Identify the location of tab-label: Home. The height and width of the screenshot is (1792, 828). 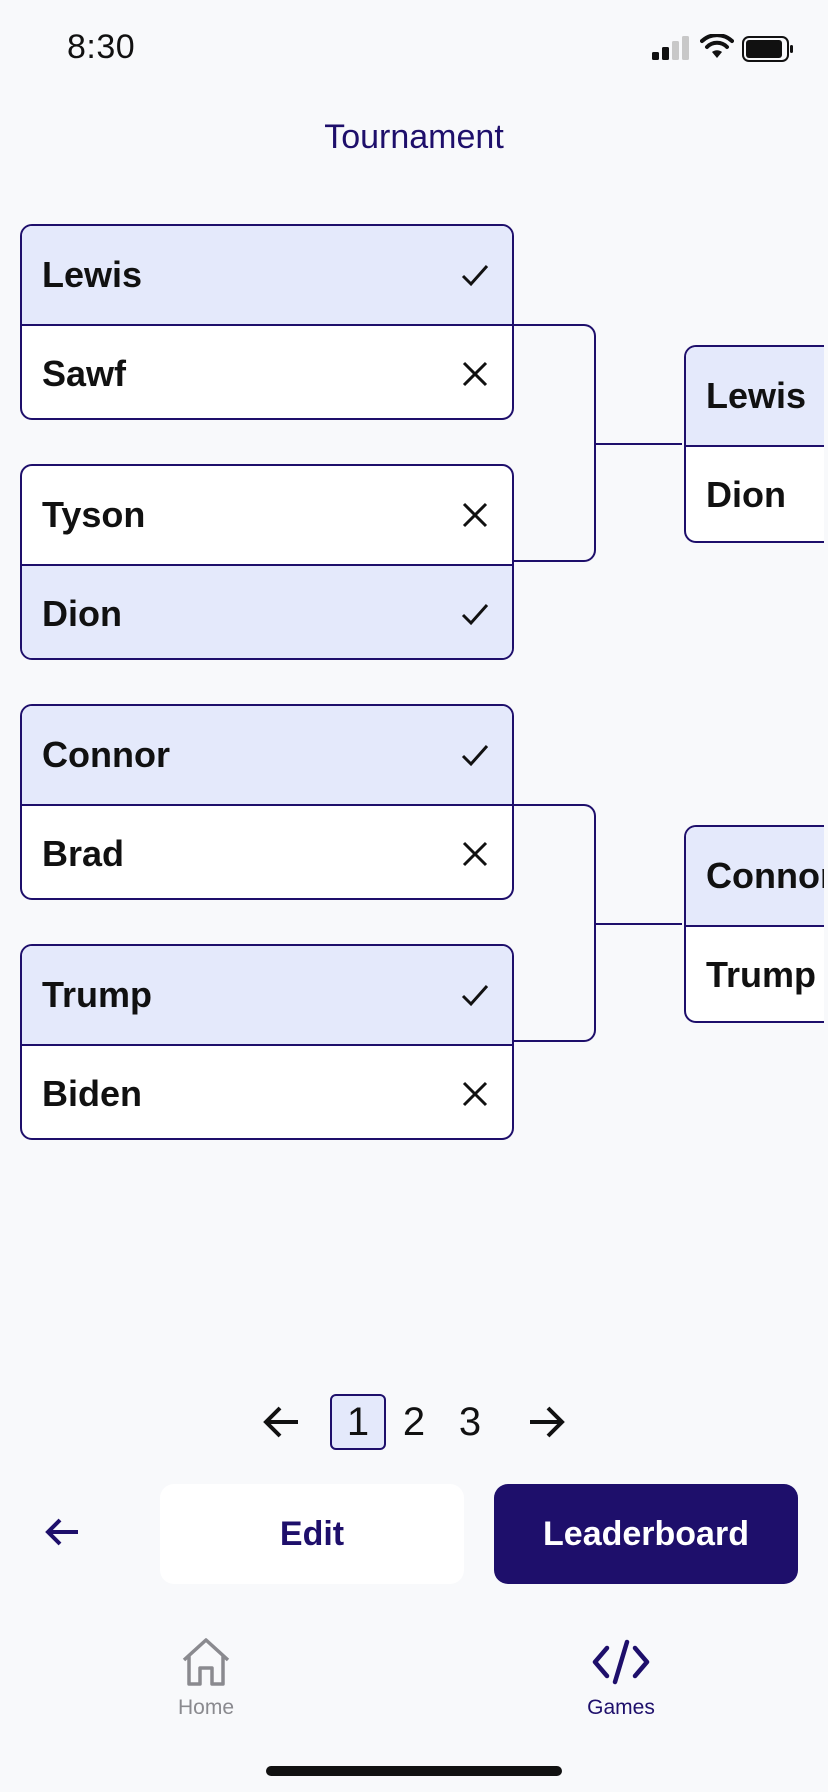
(206, 1707).